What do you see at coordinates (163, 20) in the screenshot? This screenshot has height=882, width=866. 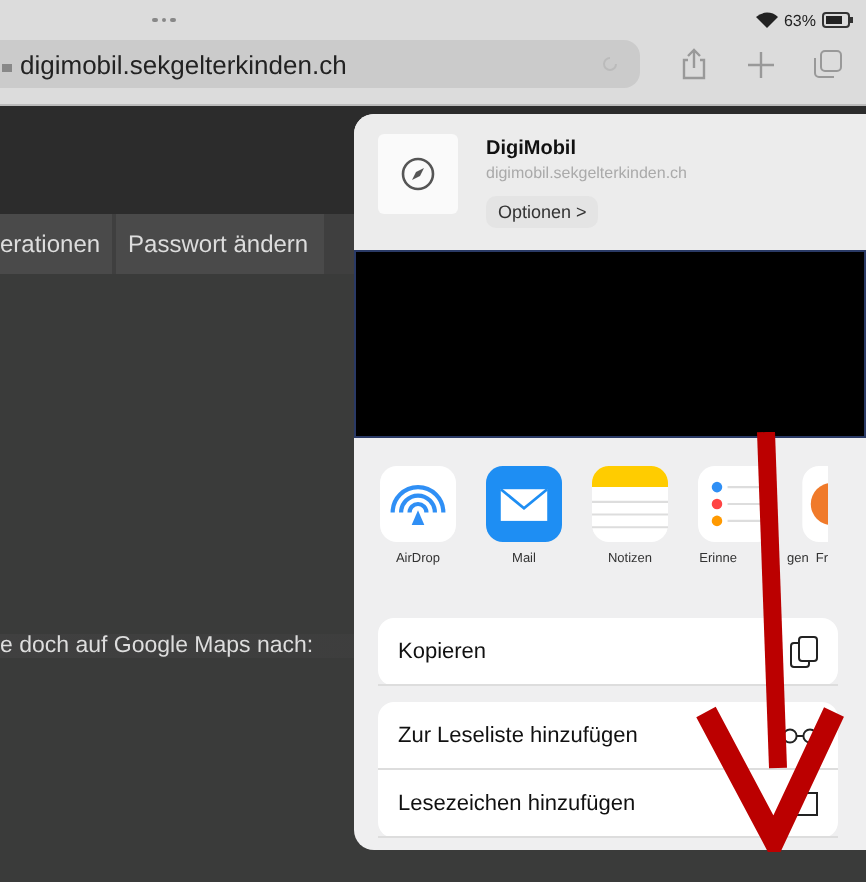 I see `multitask-dots-icon` at bounding box center [163, 20].